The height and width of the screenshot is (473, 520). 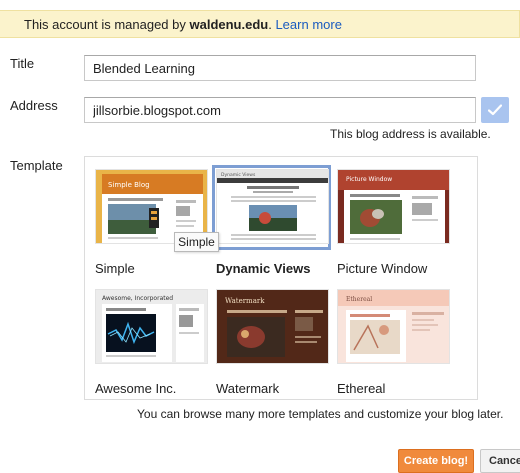 I want to click on template-name-watermark: Watermark, so click(x=248, y=388).